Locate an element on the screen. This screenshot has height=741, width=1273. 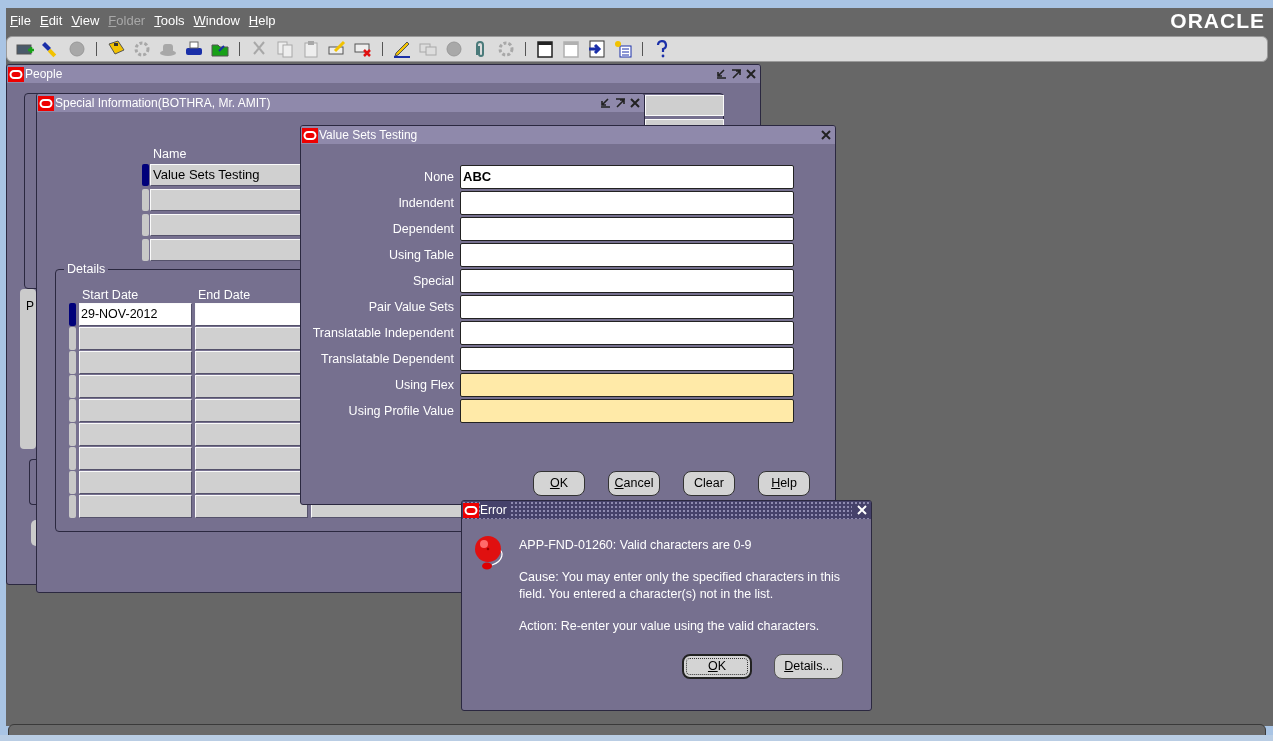
error-message: APP-FND-01260: Valid characters are 0-9 is located at coordinates (636, 545).